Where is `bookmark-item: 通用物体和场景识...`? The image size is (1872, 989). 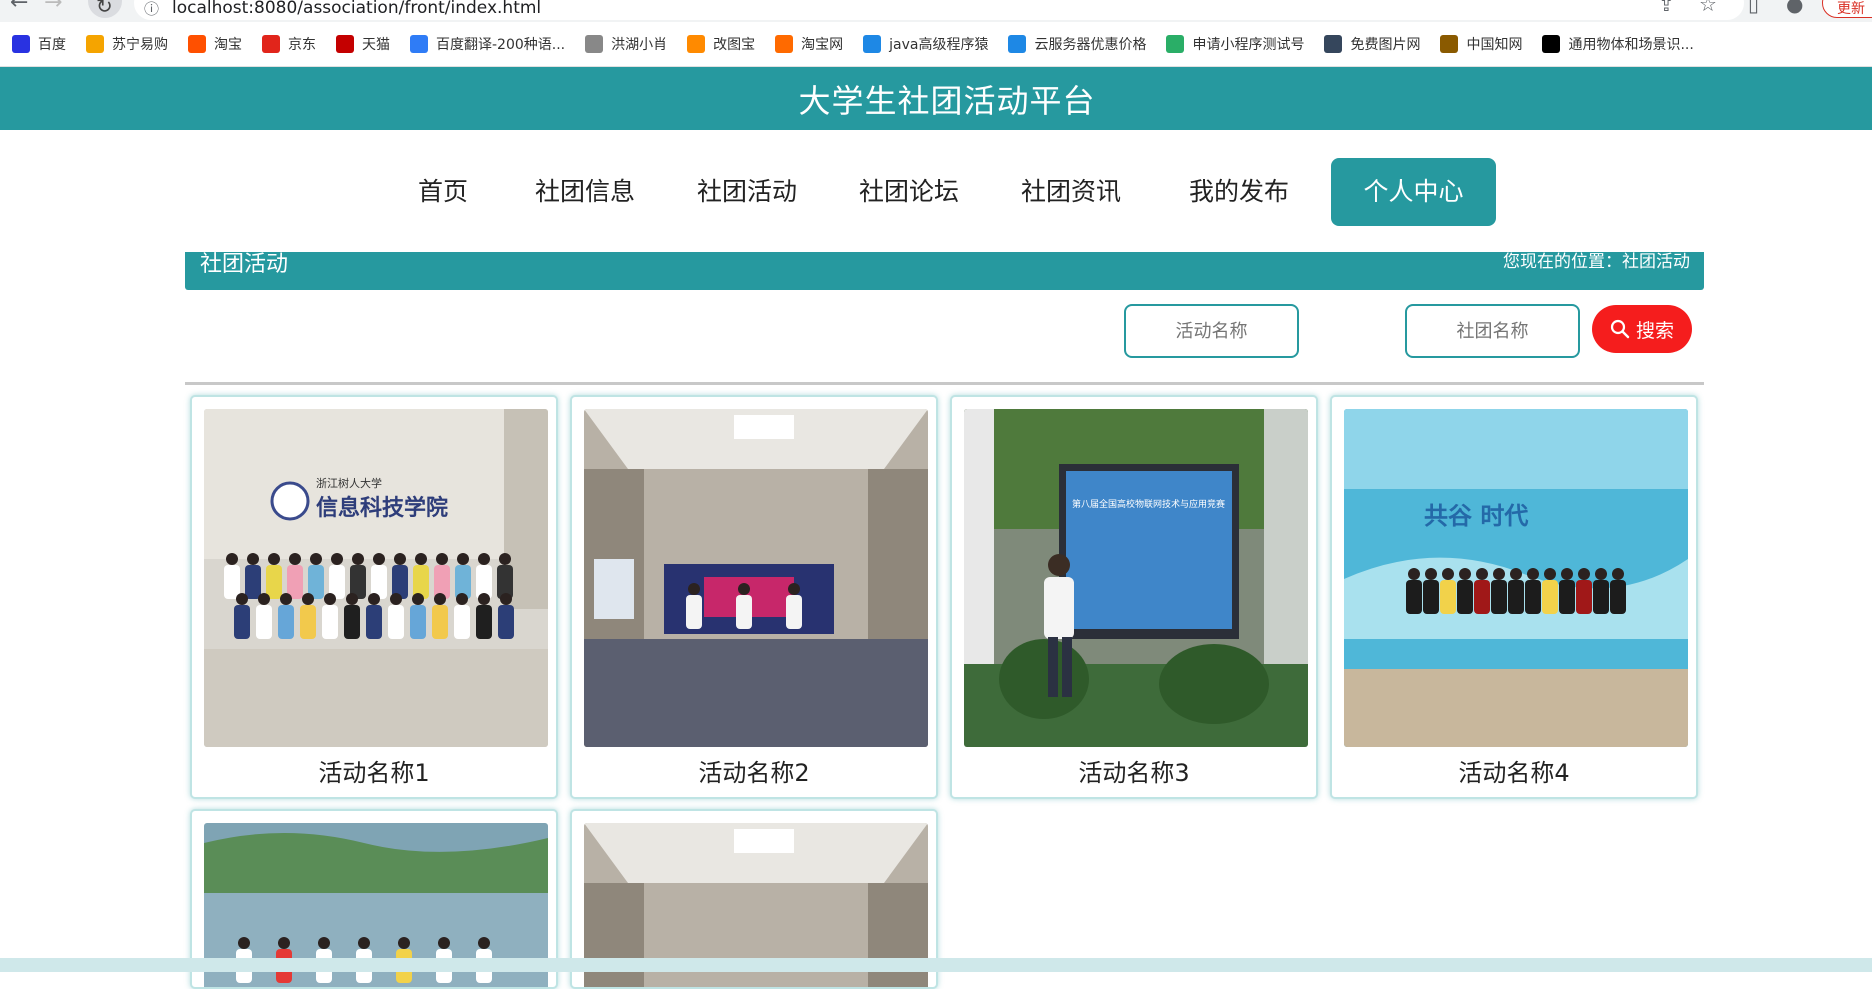 bookmark-item: 通用物体和场景识... is located at coordinates (1618, 44).